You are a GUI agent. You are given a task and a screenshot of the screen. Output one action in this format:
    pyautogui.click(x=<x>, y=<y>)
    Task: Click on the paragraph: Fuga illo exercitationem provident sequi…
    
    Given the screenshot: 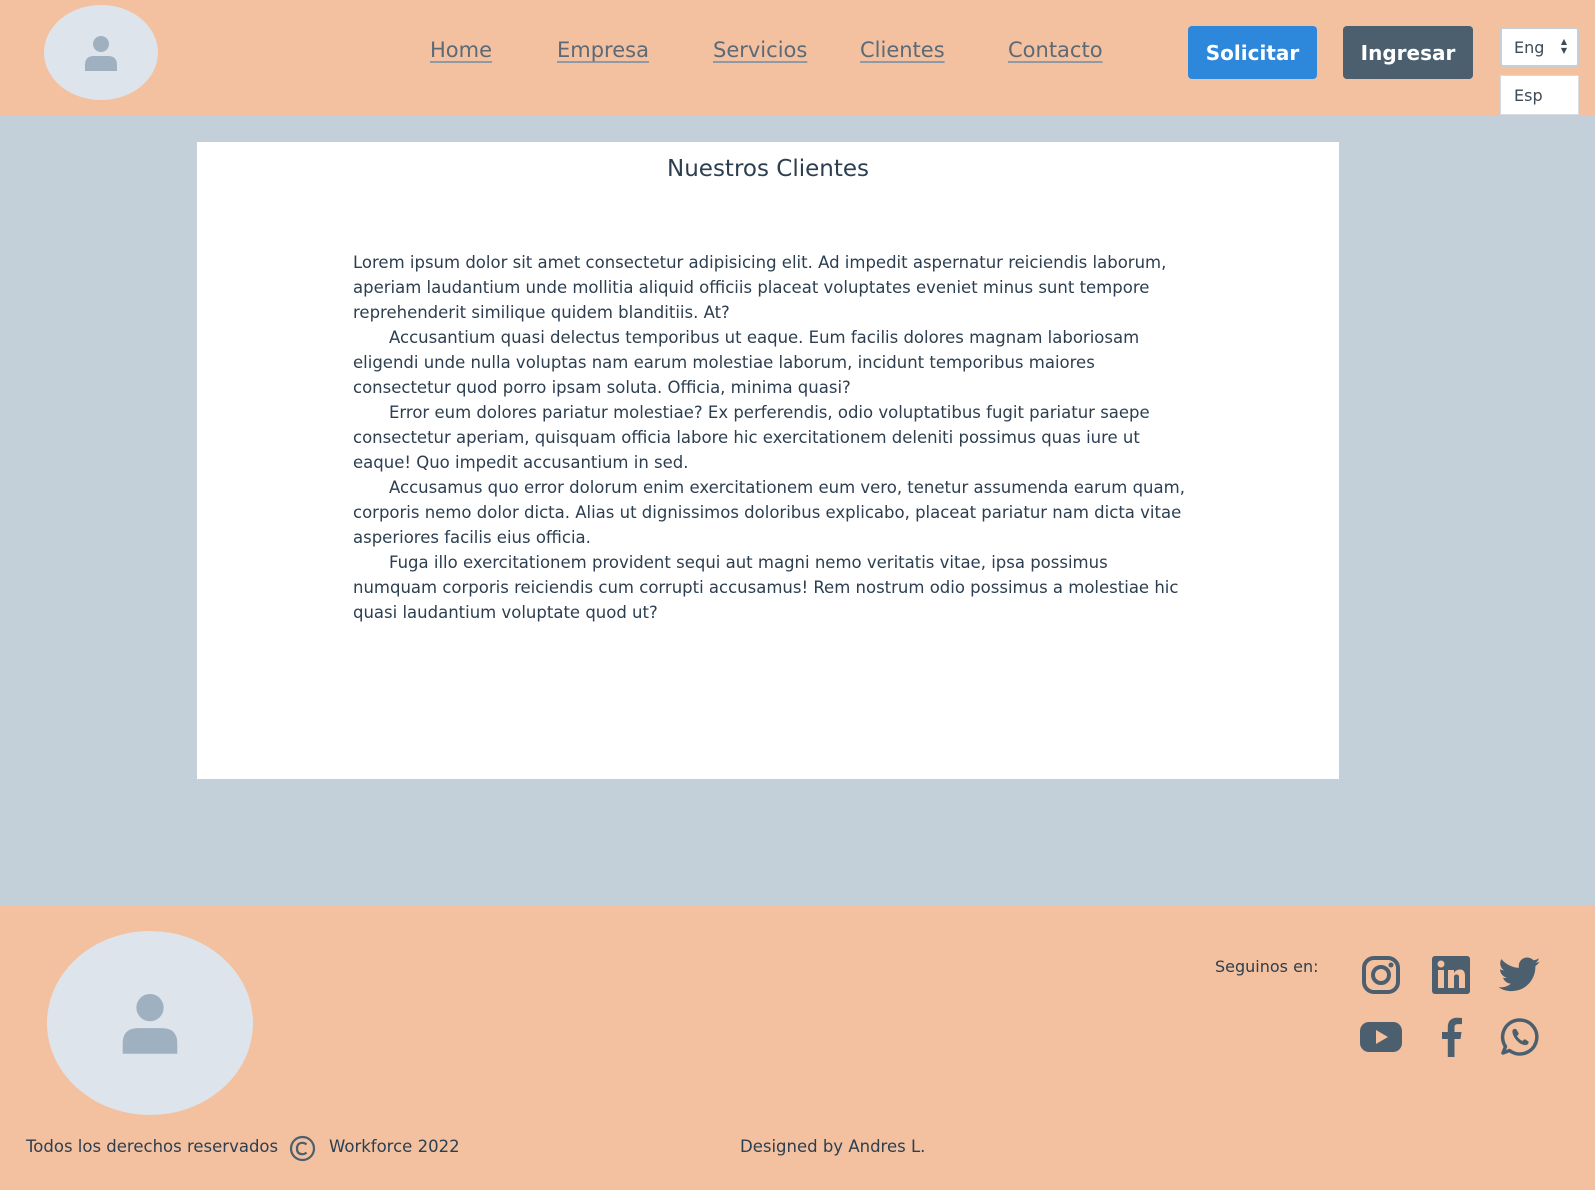 What is the action you would take?
    pyautogui.click(x=766, y=587)
    